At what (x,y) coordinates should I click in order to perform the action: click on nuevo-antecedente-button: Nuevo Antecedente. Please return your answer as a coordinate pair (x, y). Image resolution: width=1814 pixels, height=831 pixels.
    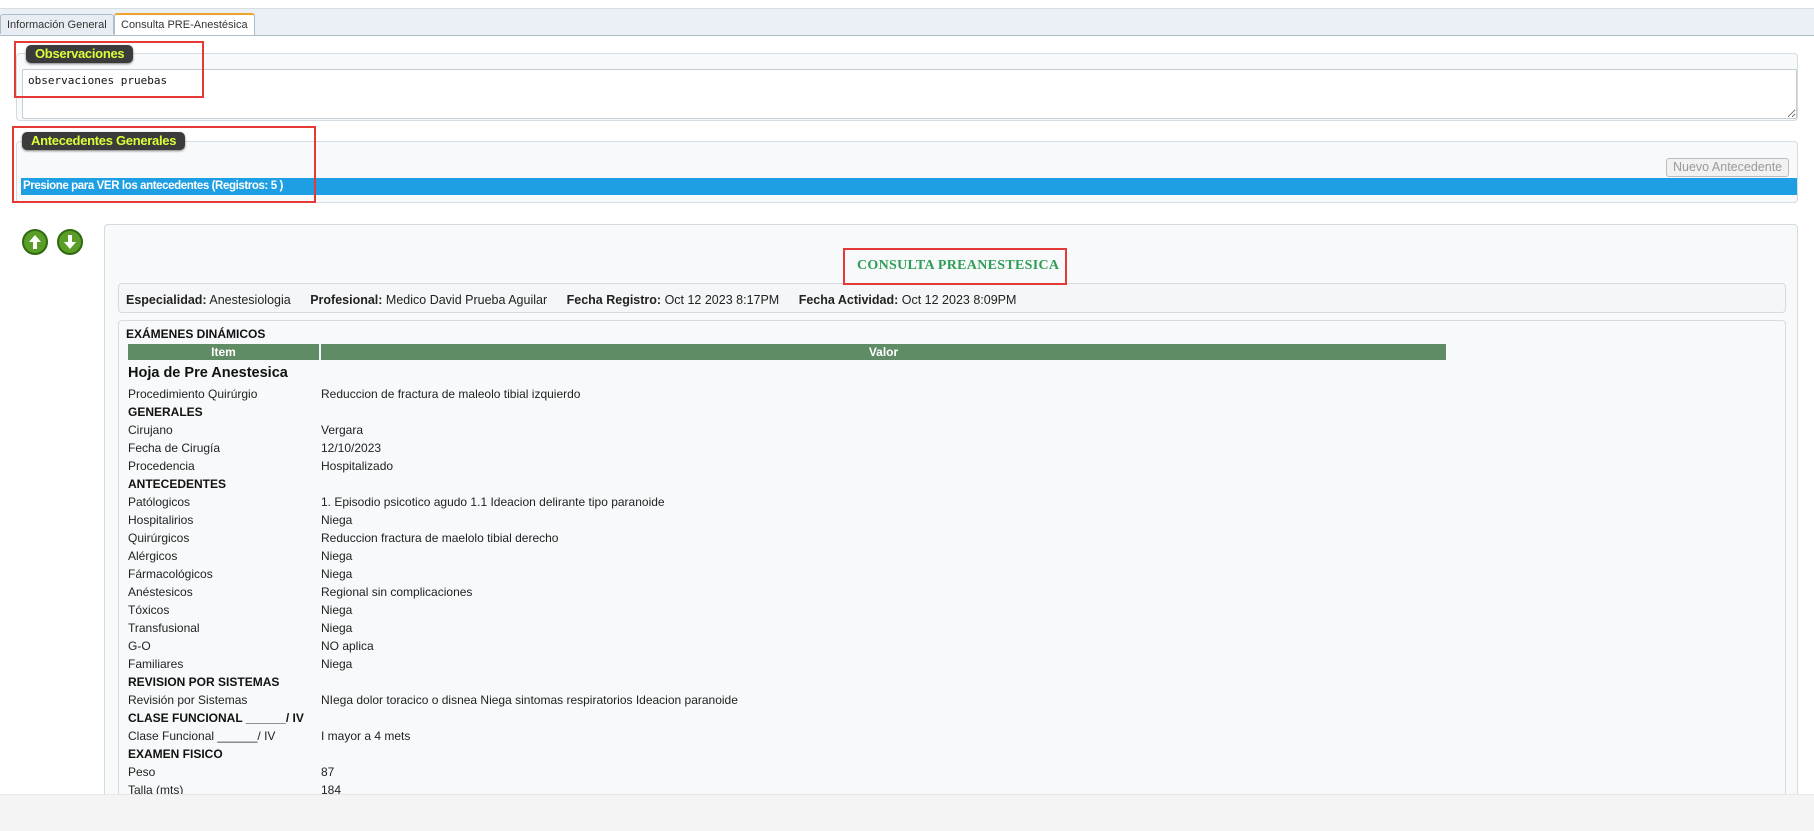
    Looking at the image, I should click on (1728, 167).